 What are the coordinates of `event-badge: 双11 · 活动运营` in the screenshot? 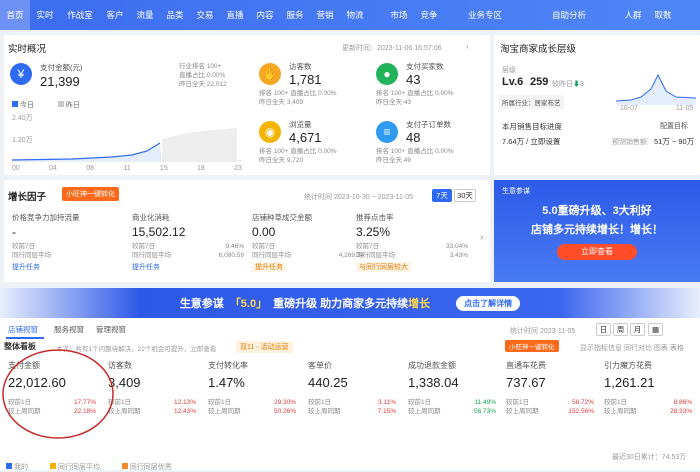 It's located at (264, 347).